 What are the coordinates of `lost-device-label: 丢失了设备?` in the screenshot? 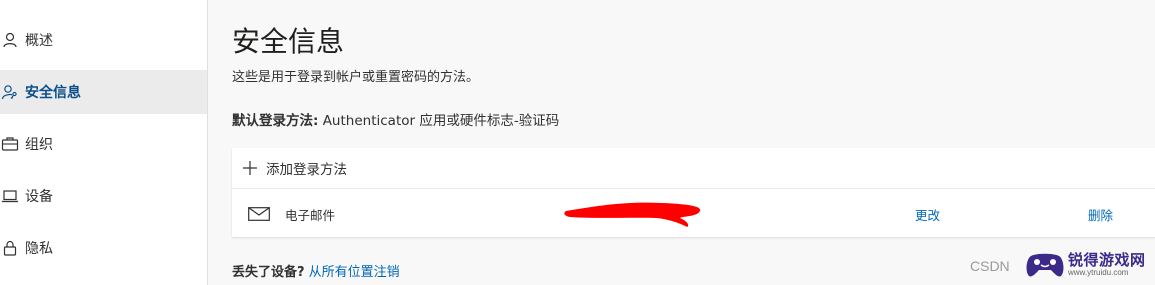 It's located at (268, 272).